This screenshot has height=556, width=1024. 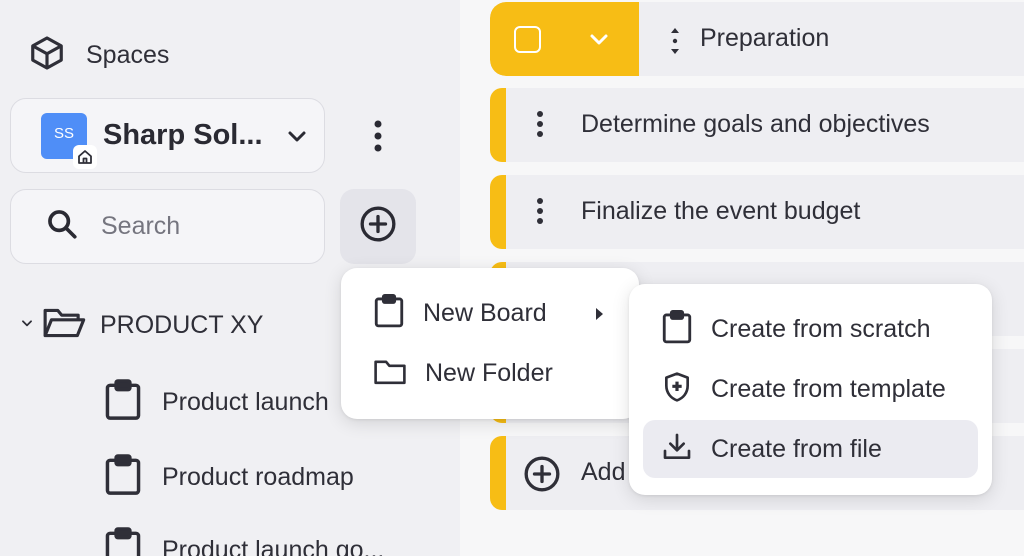 I want to click on menu-item-label: New Folder, so click(x=489, y=372).